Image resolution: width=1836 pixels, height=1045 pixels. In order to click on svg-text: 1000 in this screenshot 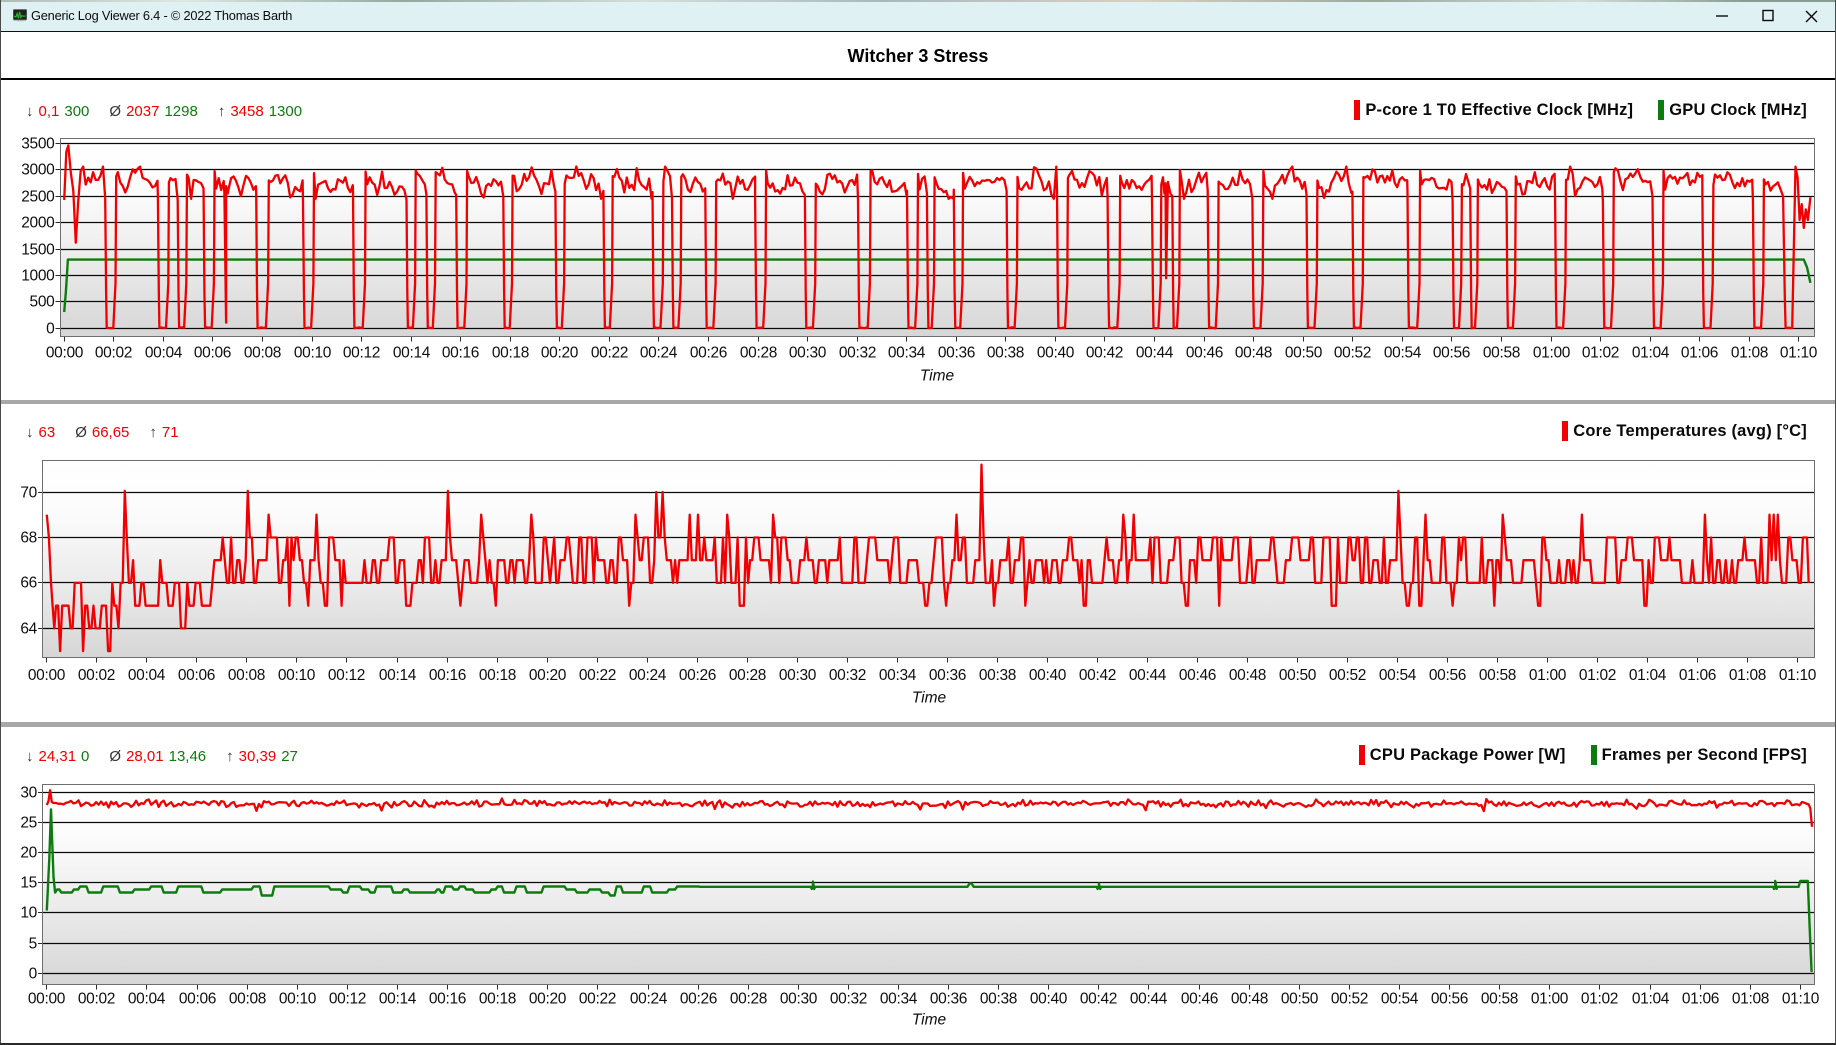, I will do `click(38, 276)`.